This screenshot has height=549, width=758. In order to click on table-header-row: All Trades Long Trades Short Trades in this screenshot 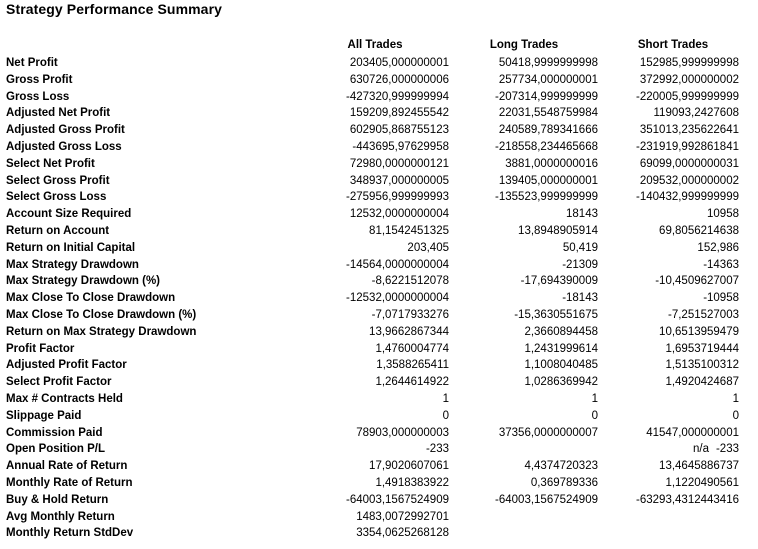, I will do `click(376, 45)`.